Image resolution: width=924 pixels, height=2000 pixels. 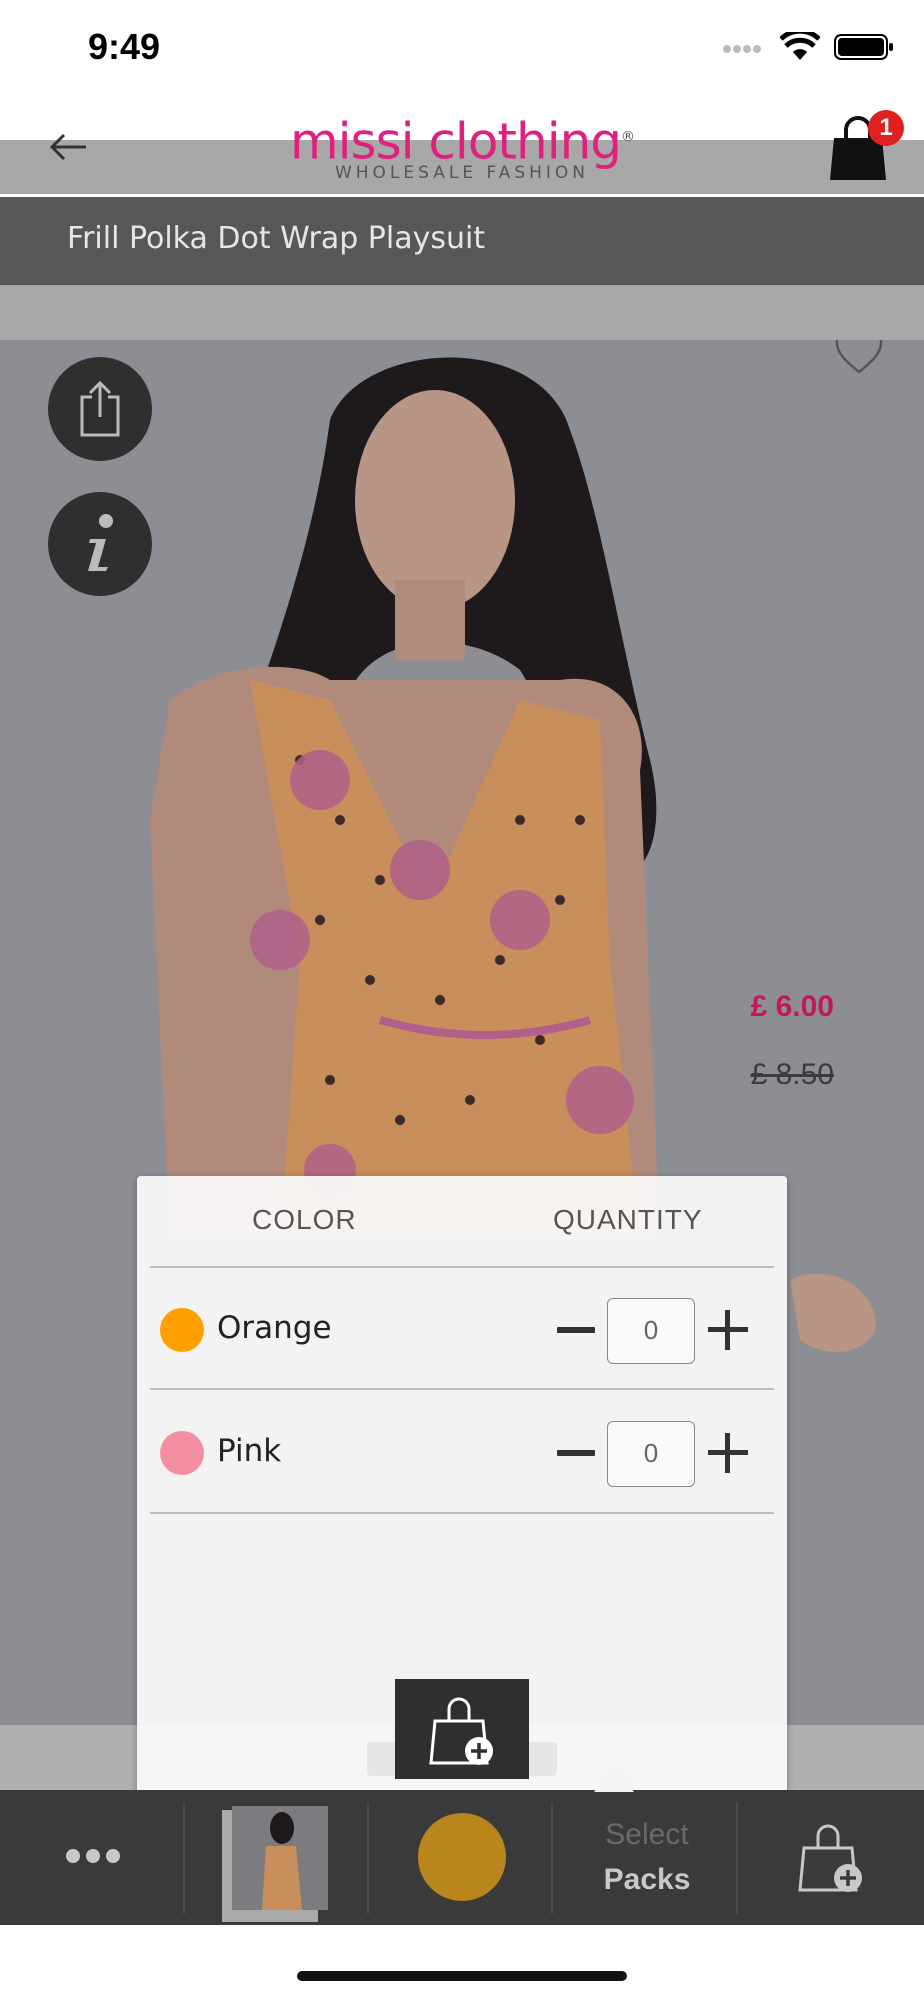 What do you see at coordinates (276, 238) in the screenshot?
I see `product-title: Frill Polka Dot Wrap Playsuit` at bounding box center [276, 238].